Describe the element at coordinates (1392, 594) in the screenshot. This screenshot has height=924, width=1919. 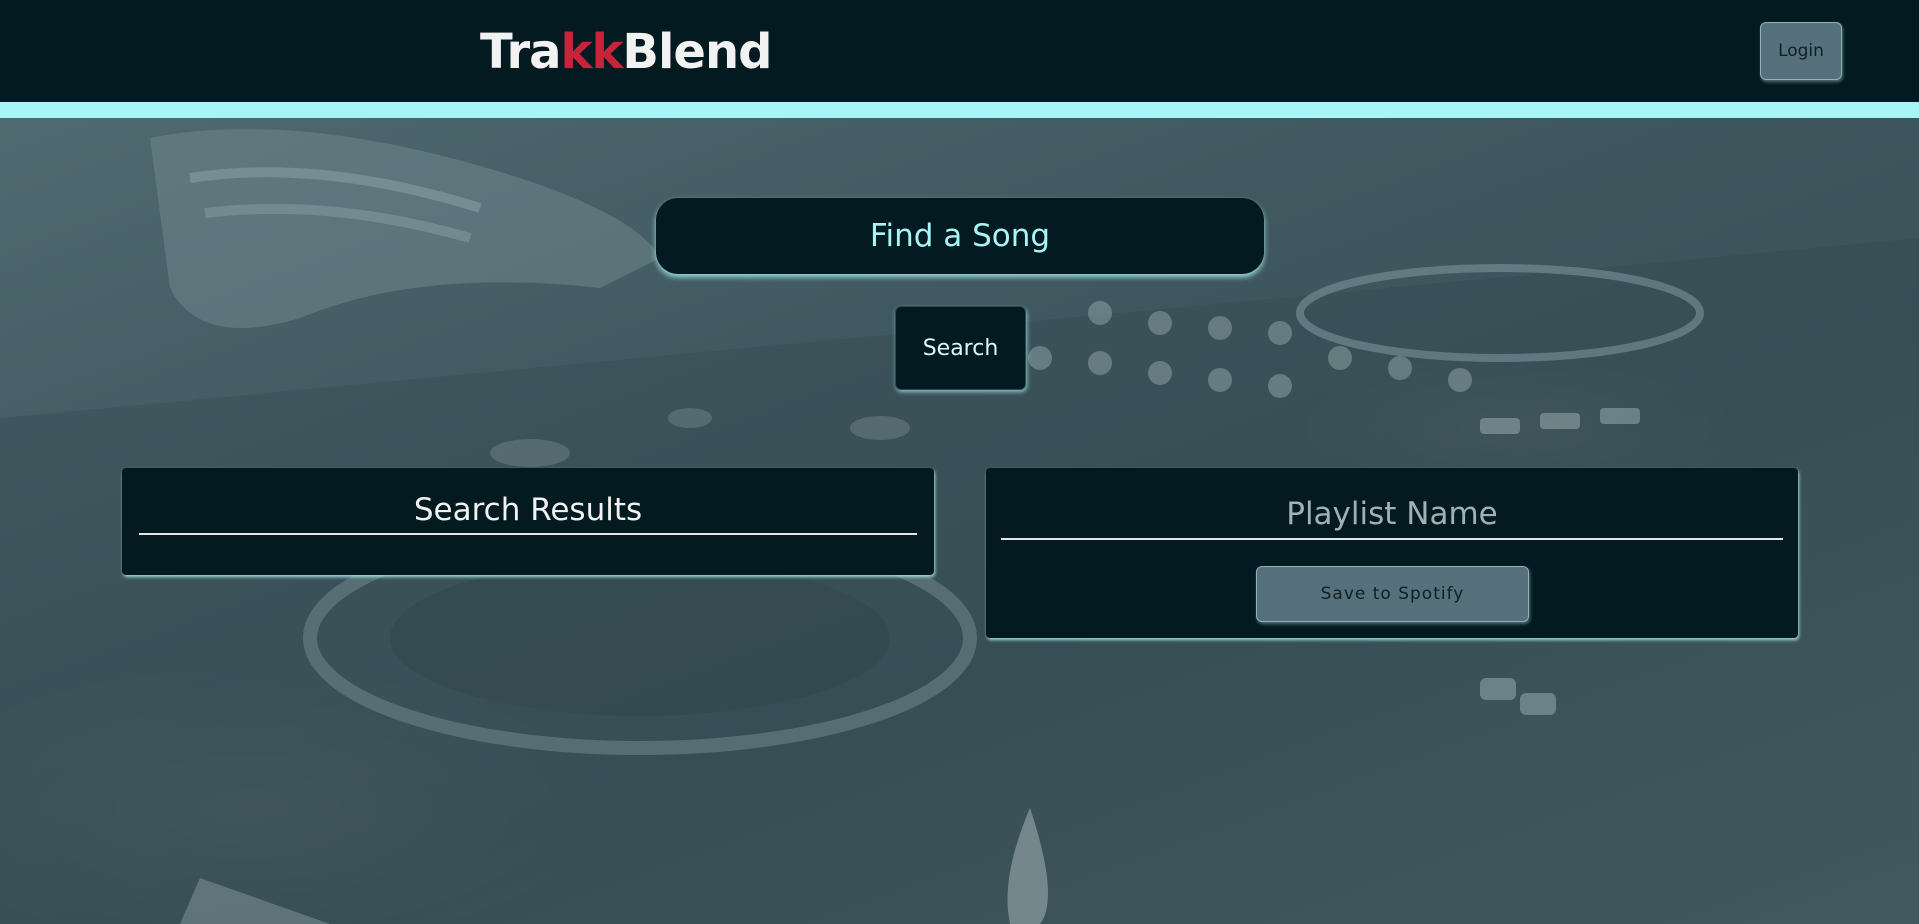
I see `save-to-spotify-button: Save to Spotify` at that location.